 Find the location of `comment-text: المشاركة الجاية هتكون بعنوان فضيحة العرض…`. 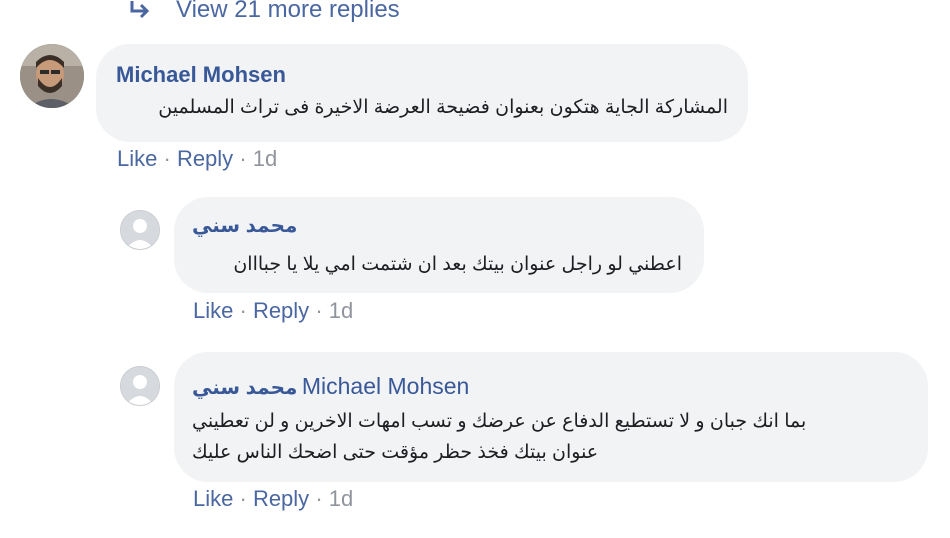

comment-text: المشاركة الجاية هتكون بعنوان فضيحة العرض… is located at coordinates (443, 107).